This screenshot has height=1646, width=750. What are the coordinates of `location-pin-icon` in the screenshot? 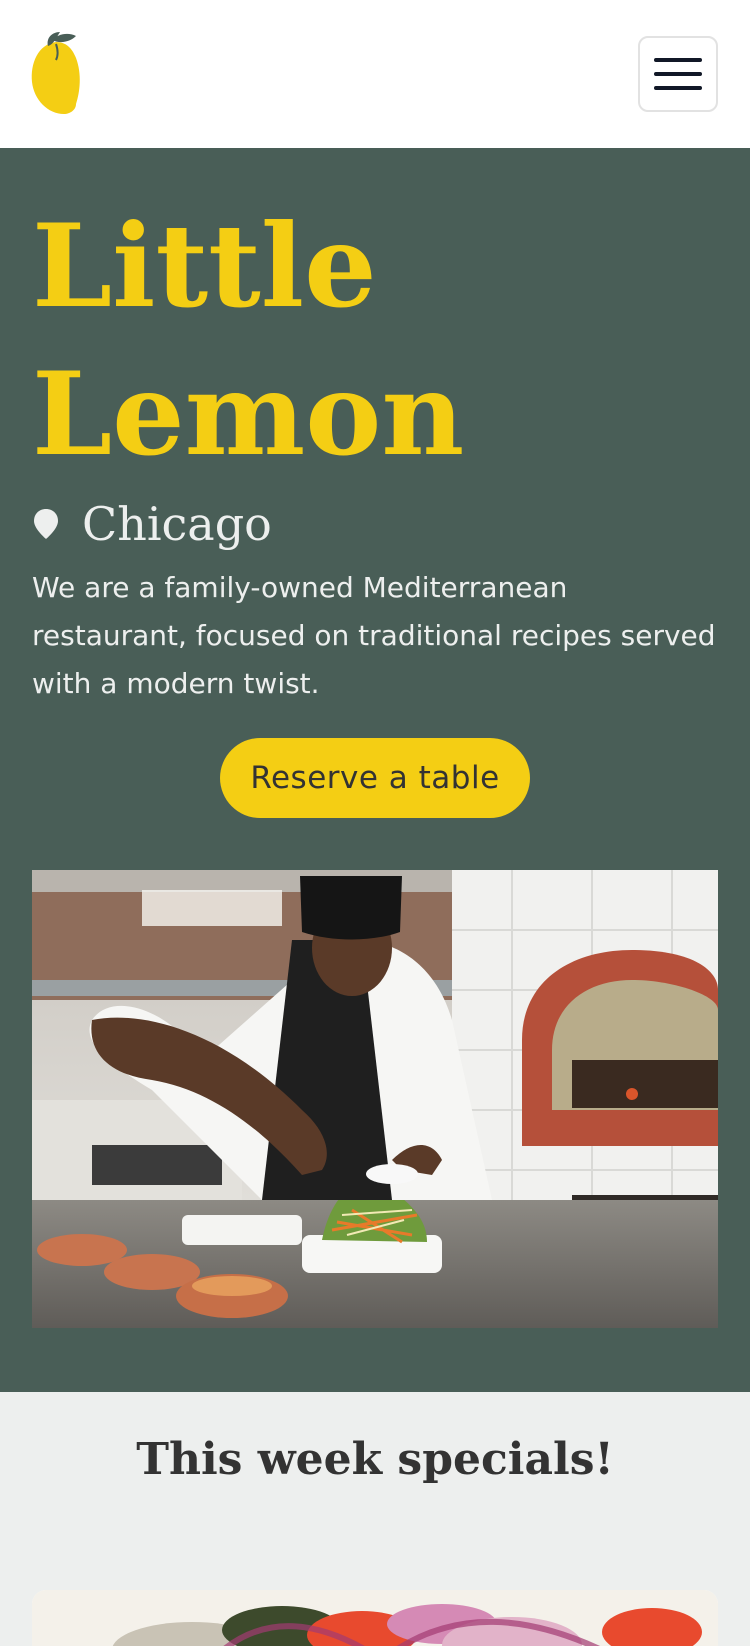 It's located at (46, 524).